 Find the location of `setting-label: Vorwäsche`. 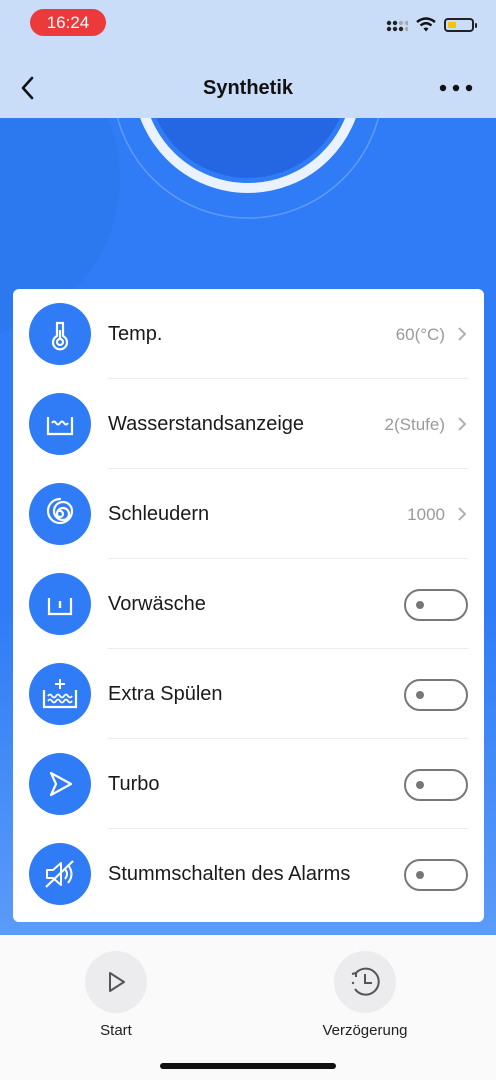

setting-label: Vorwäsche is located at coordinates (157, 604).